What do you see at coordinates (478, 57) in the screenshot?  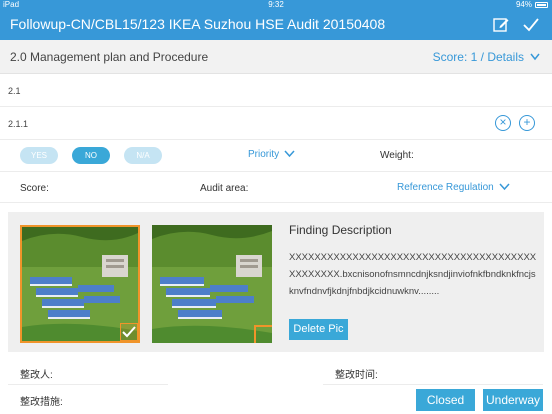 I see `score-details-link: Score: 1 / Details` at bounding box center [478, 57].